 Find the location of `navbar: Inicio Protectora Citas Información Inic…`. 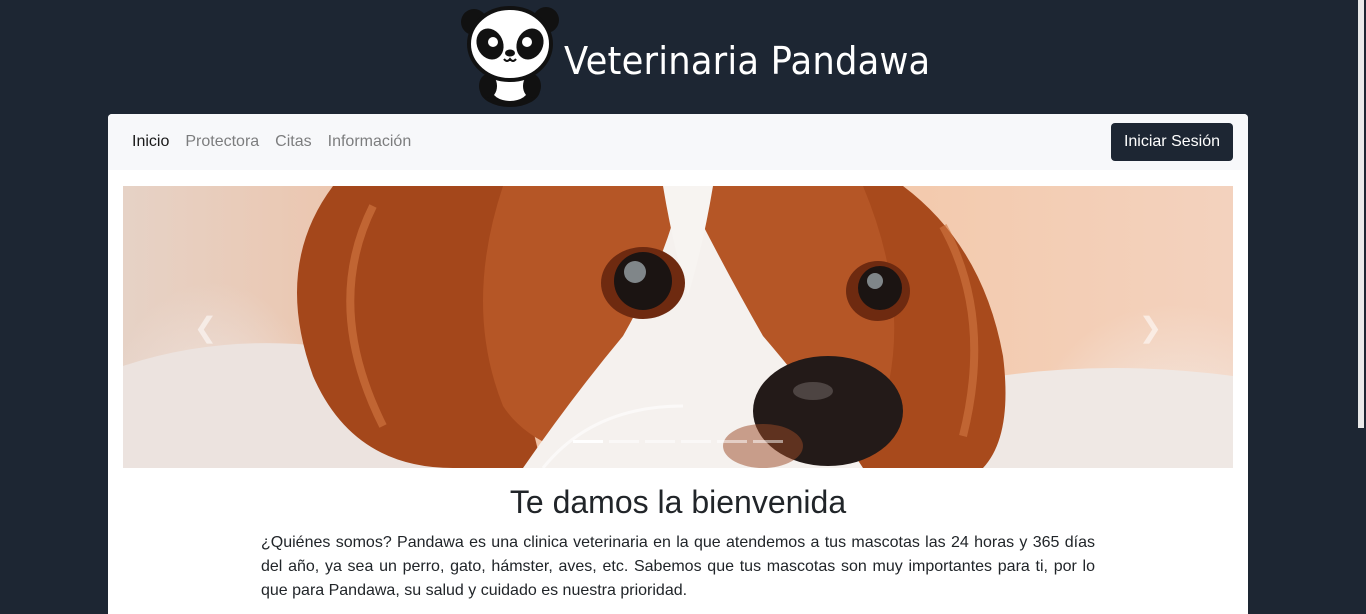

navbar: Inicio Protectora Citas Información Inic… is located at coordinates (678, 142).